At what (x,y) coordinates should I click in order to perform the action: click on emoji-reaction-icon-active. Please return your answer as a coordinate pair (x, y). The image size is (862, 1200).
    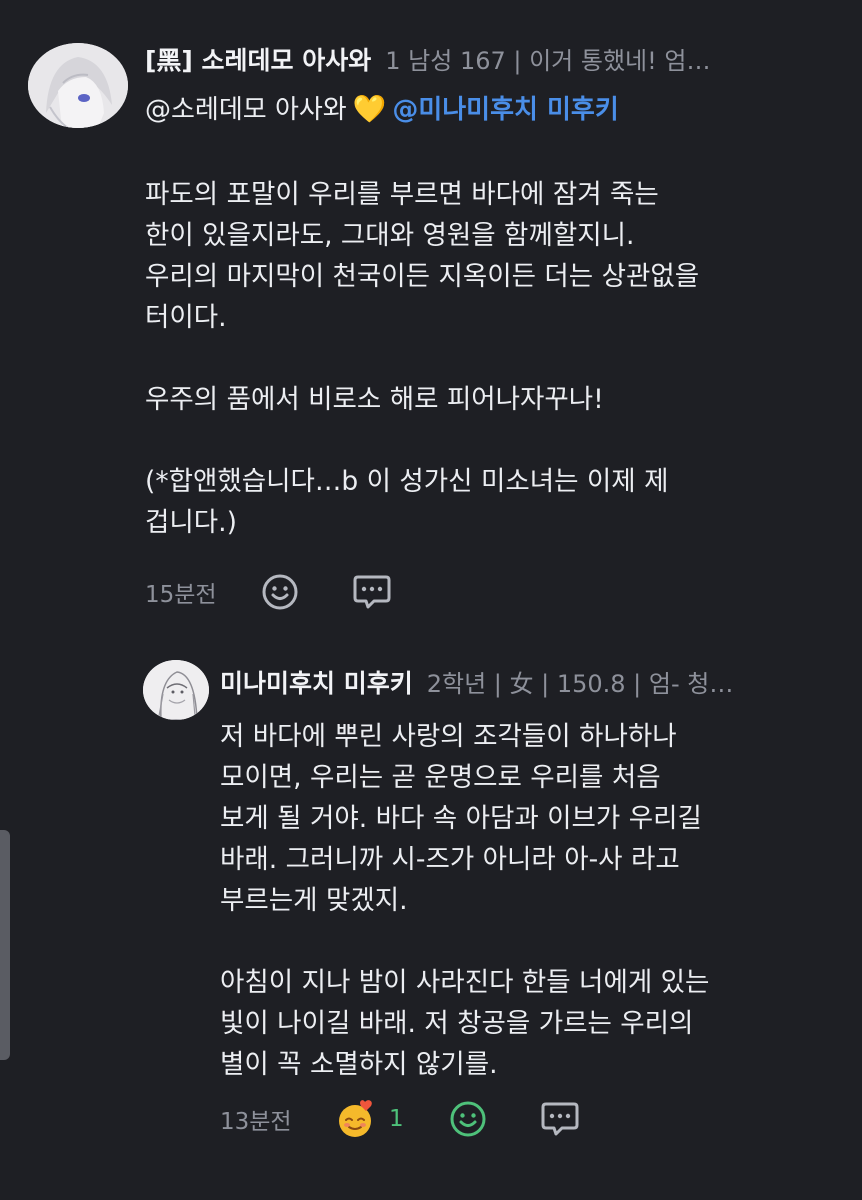
    Looking at the image, I should click on (468, 1119).